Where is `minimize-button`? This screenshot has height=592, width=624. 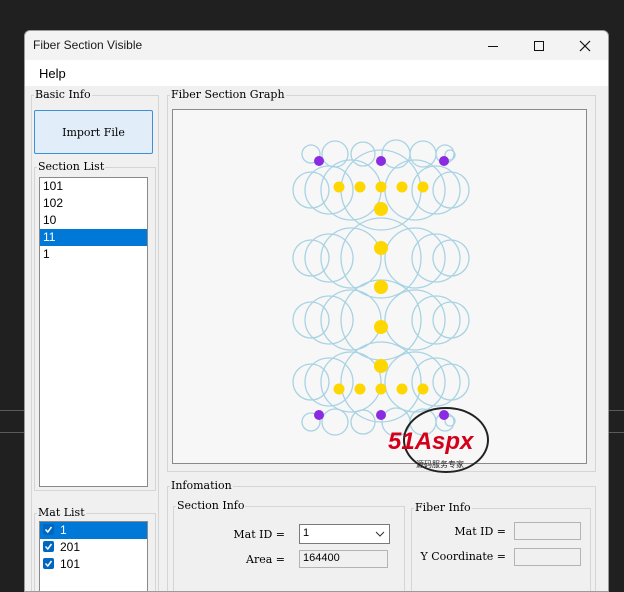 minimize-button is located at coordinates (493, 45).